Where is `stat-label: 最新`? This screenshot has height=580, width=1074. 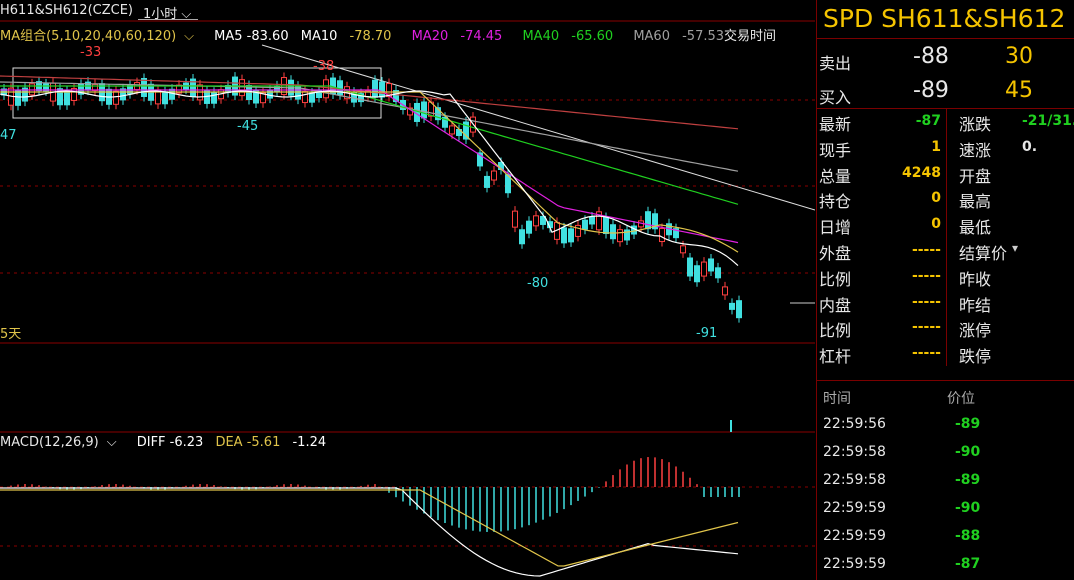
stat-label: 最新 is located at coordinates (835, 124).